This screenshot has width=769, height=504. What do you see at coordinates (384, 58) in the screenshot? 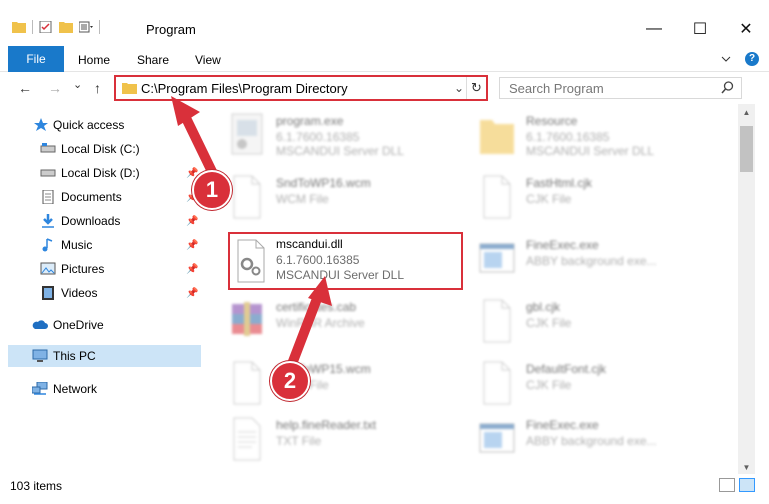
I see `ribbon-tabs: File Home Share View ?` at bounding box center [384, 58].